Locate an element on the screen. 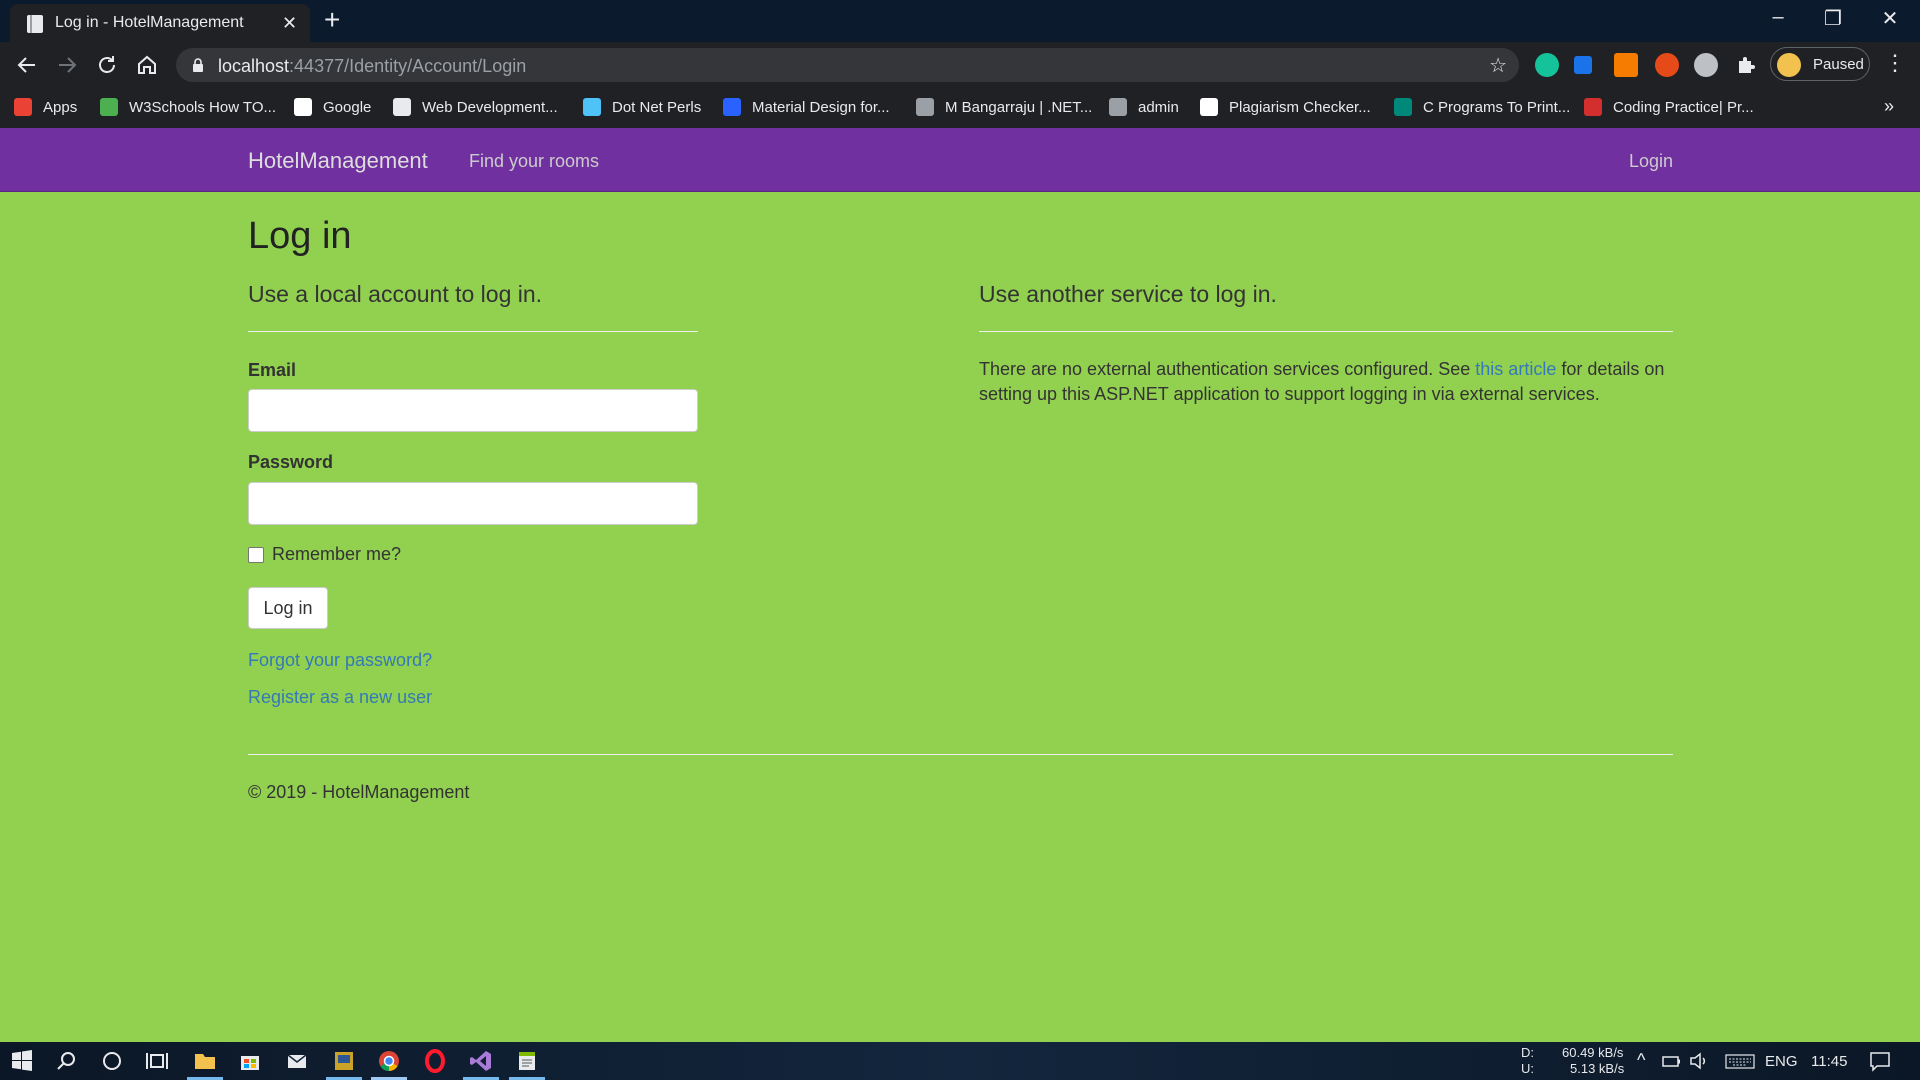 This screenshot has width=1920, height=1080. bookmark-item: Apps is located at coordinates (45, 107).